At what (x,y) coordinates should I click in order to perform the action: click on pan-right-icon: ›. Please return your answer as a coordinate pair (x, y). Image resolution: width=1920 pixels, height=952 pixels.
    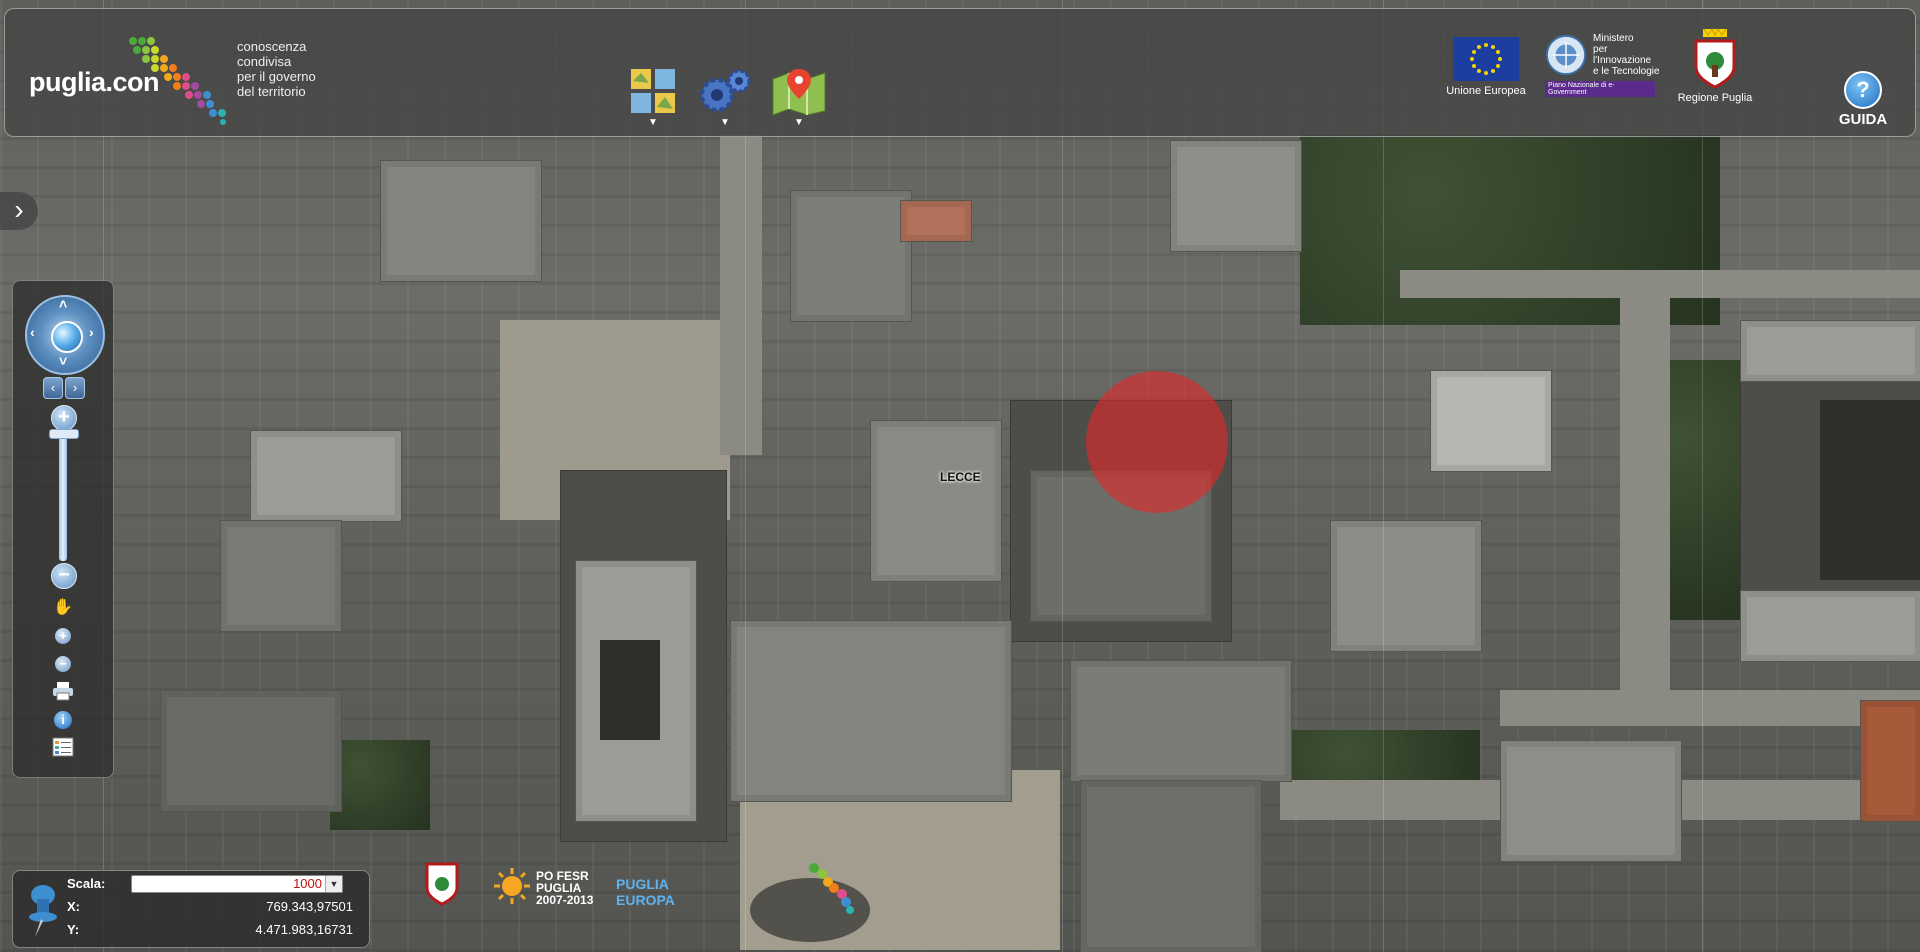
    Looking at the image, I should click on (91, 332).